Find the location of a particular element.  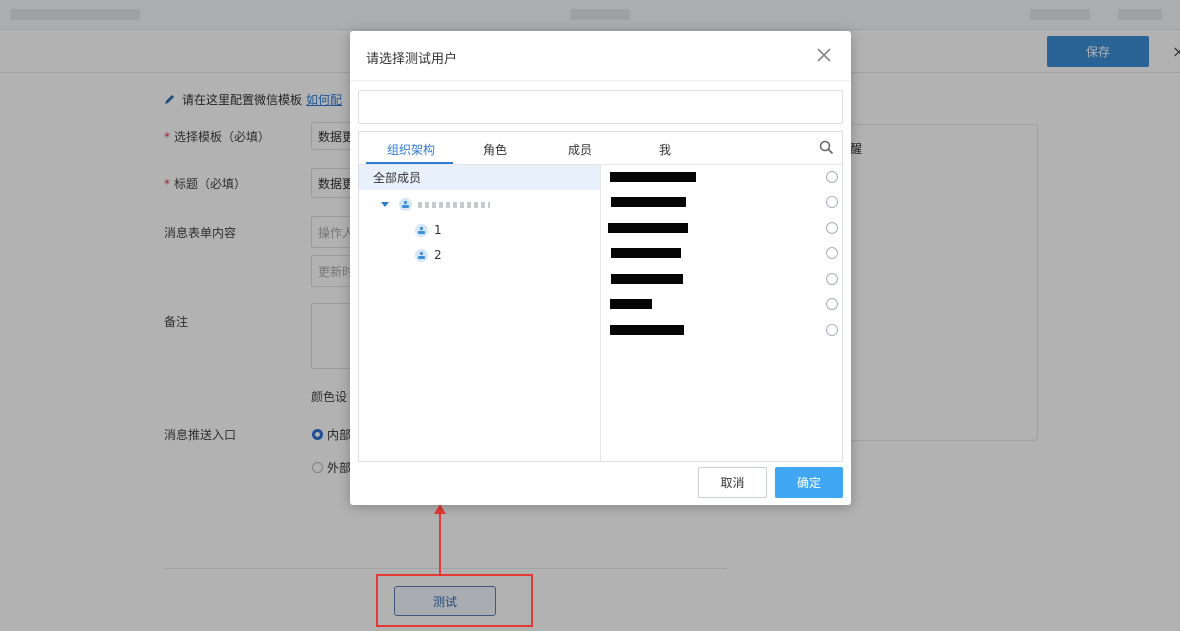

close-icon is located at coordinates (824, 55).